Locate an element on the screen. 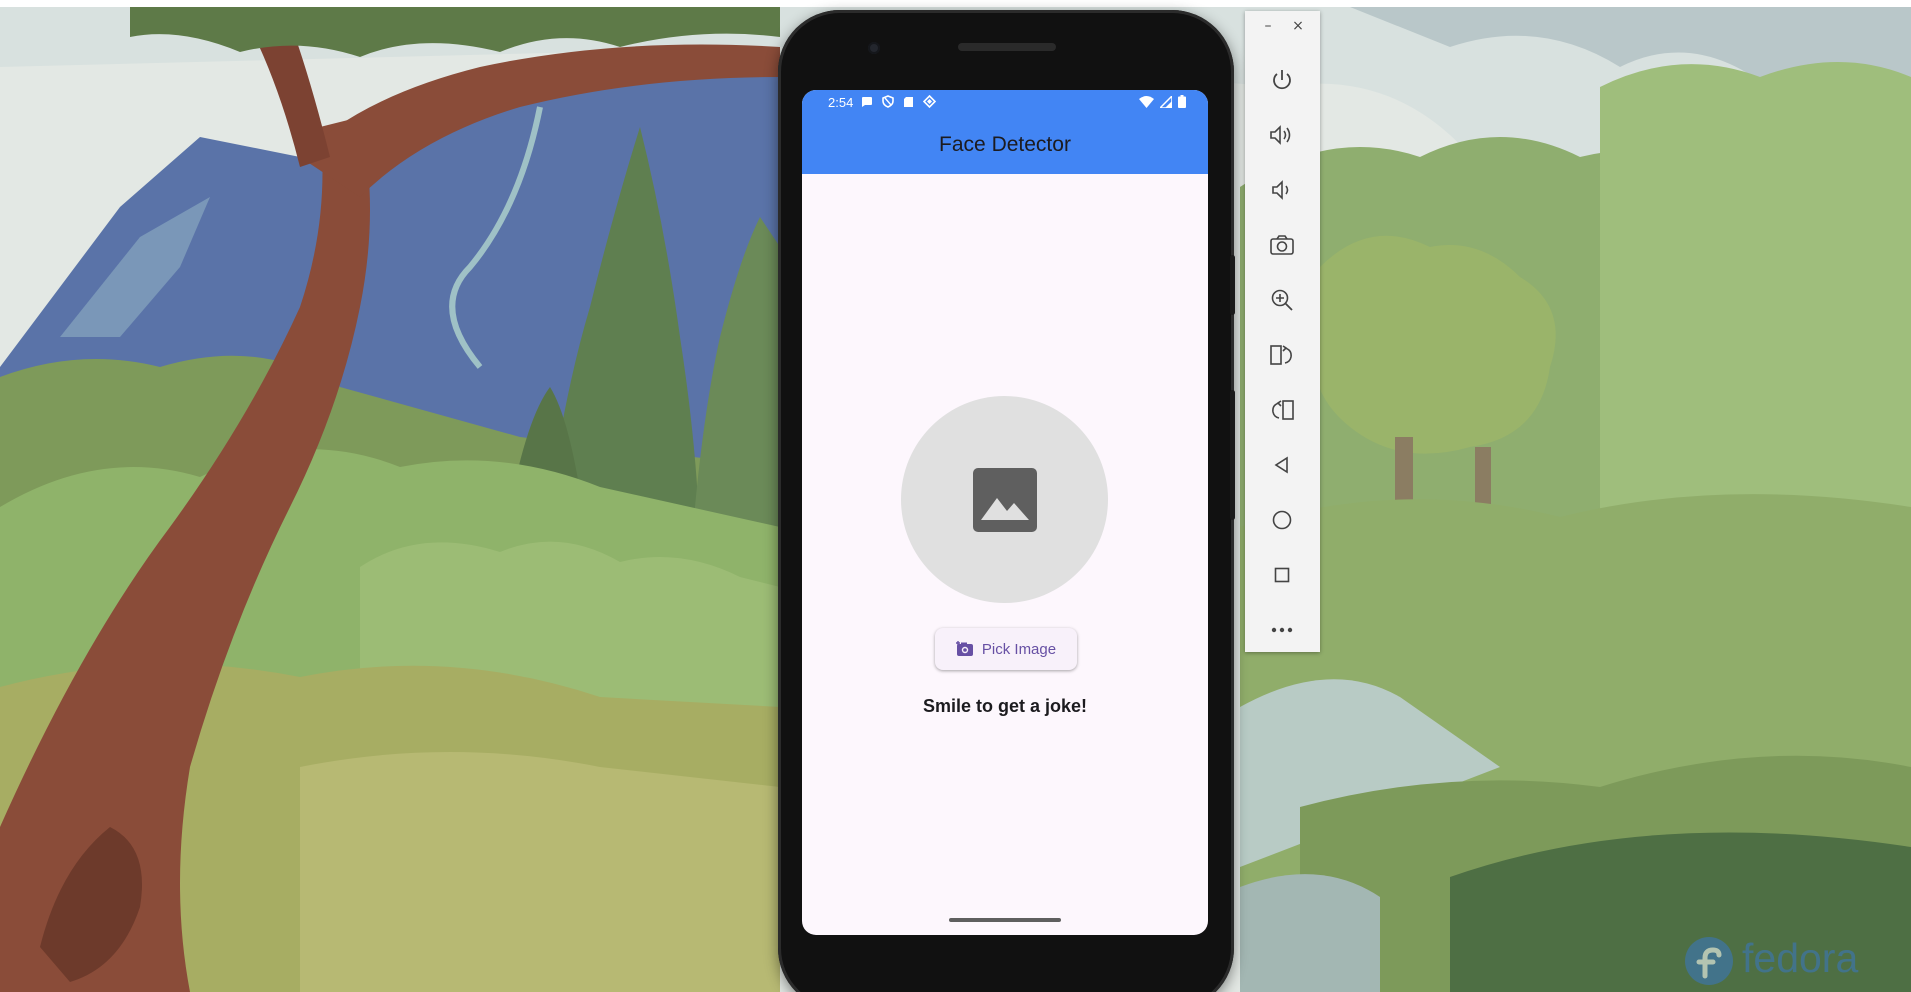 The width and height of the screenshot is (1911, 992). app-bar: Face Detector is located at coordinates (1005, 145).